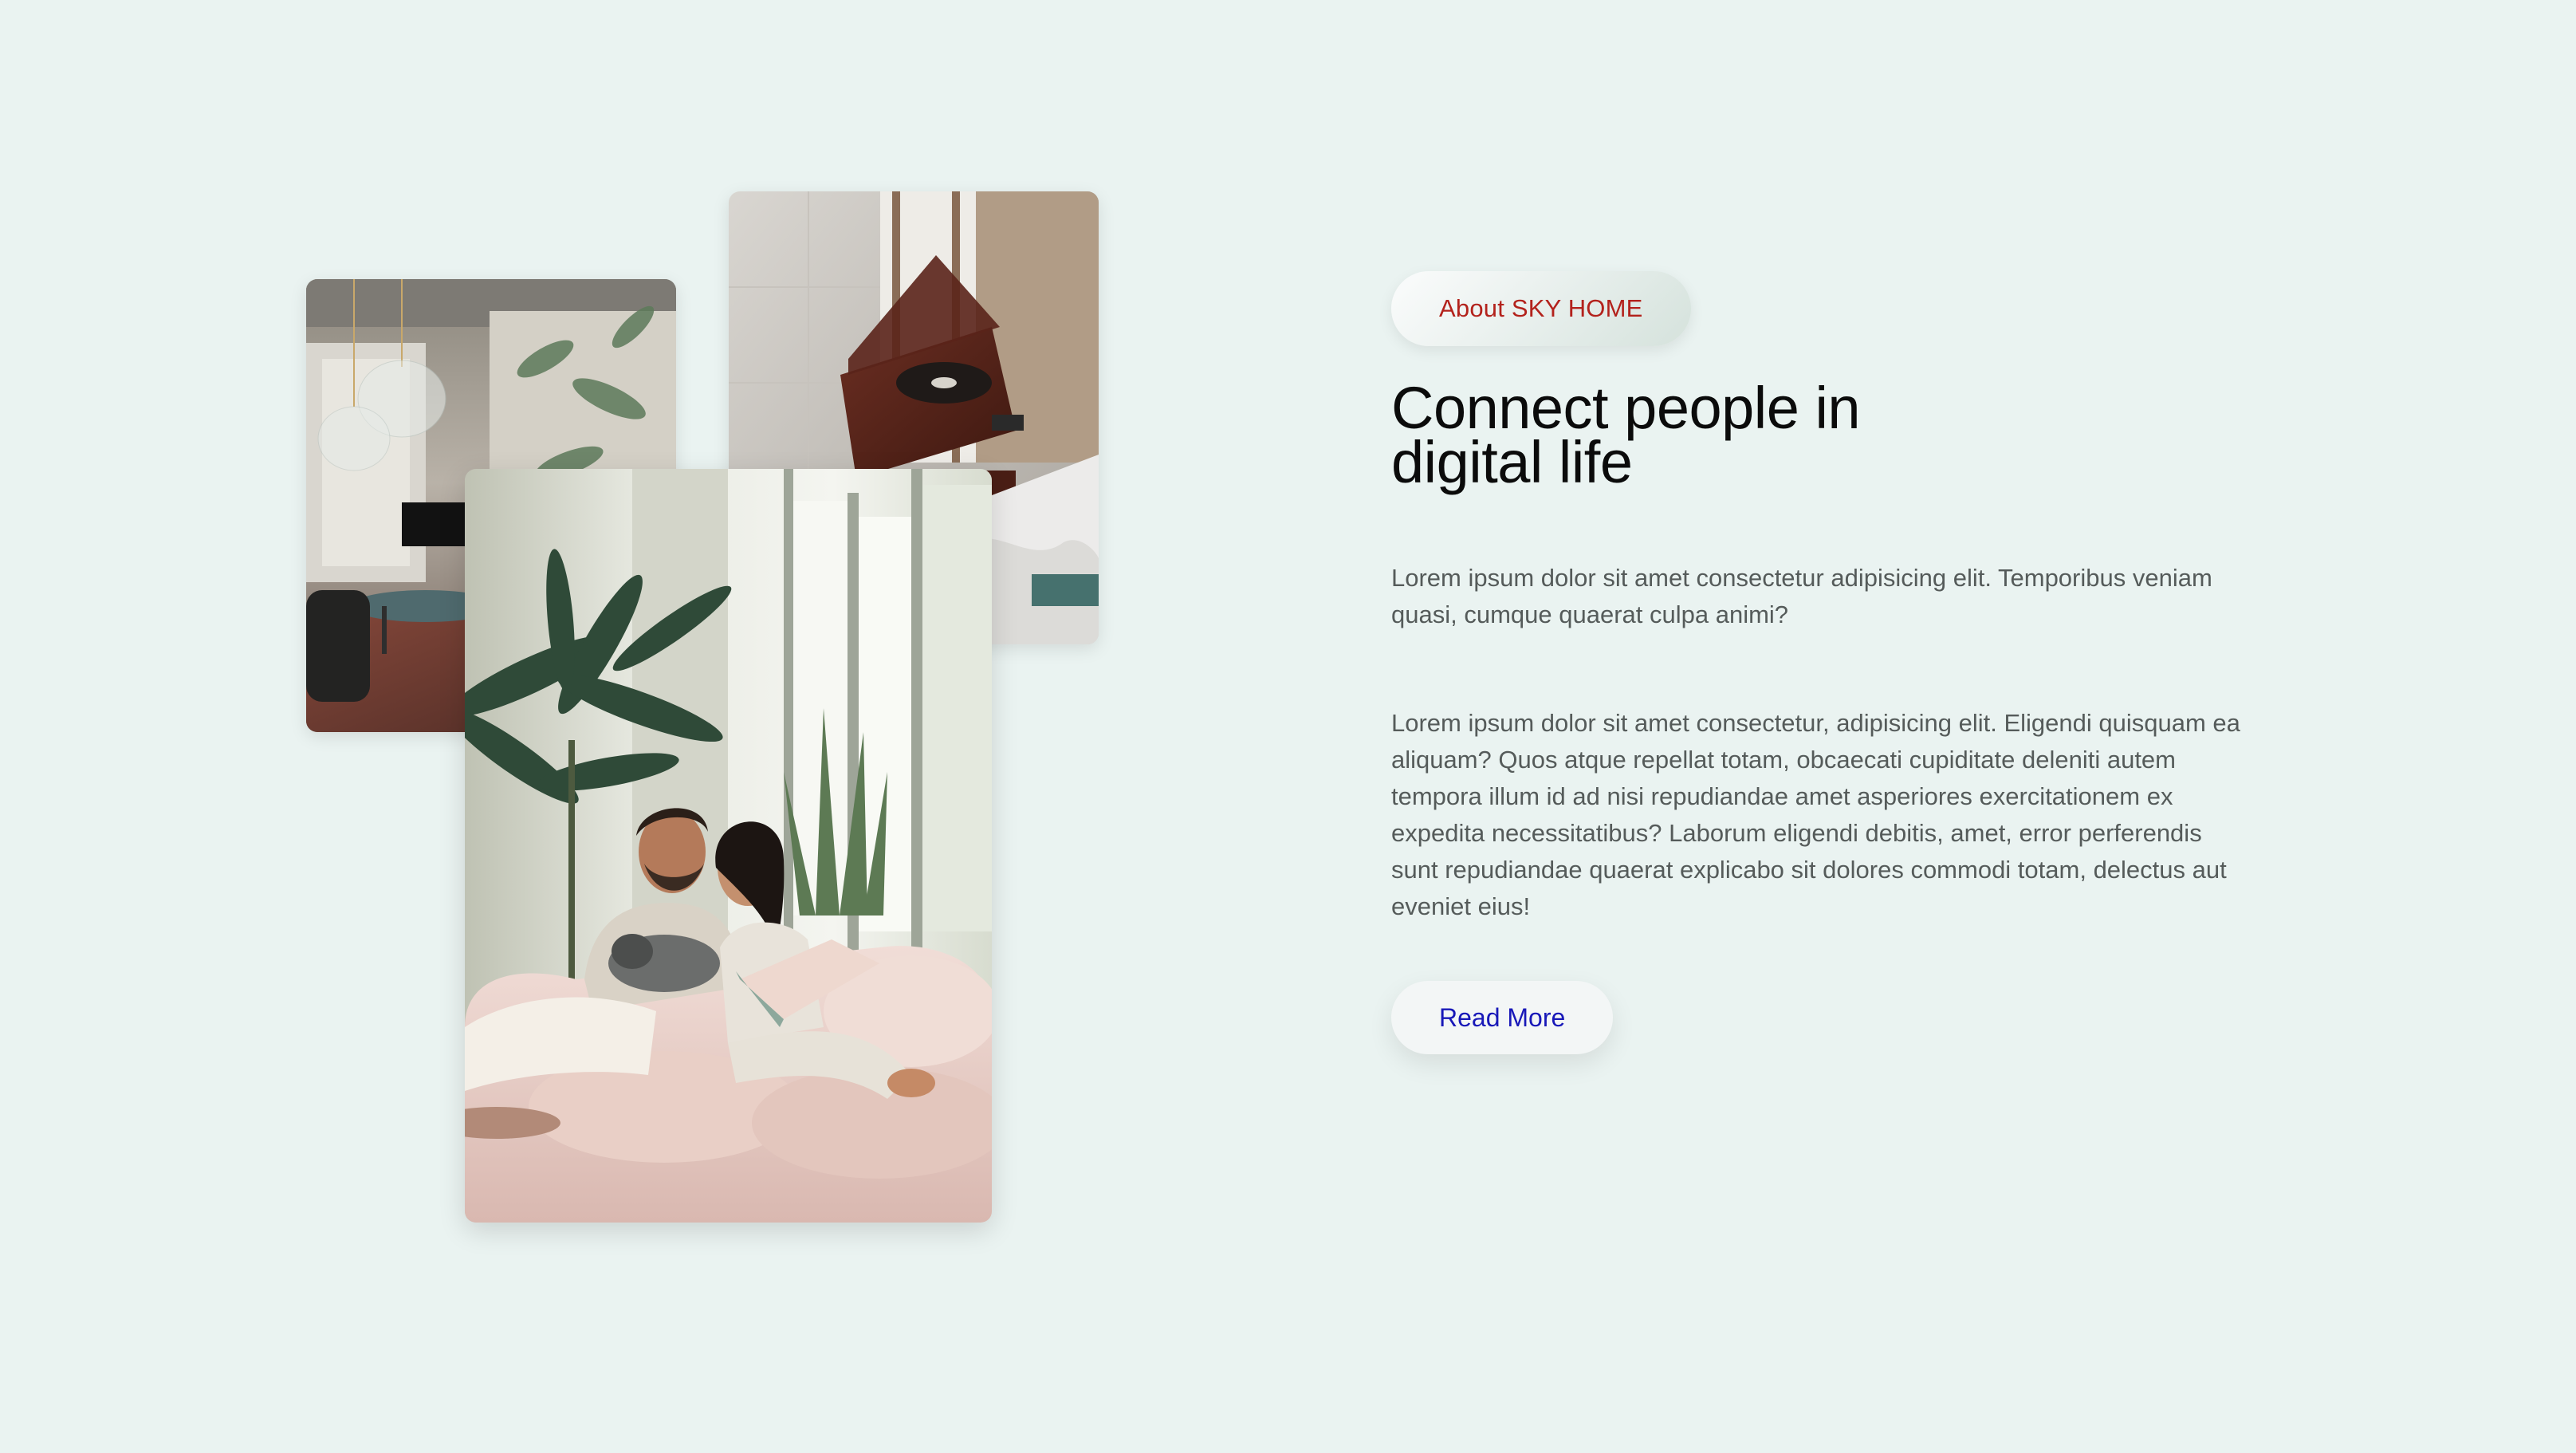 This screenshot has width=2576, height=1453. What do you see at coordinates (1541, 308) in the screenshot?
I see `about-label-badge: About SKY HOME` at bounding box center [1541, 308].